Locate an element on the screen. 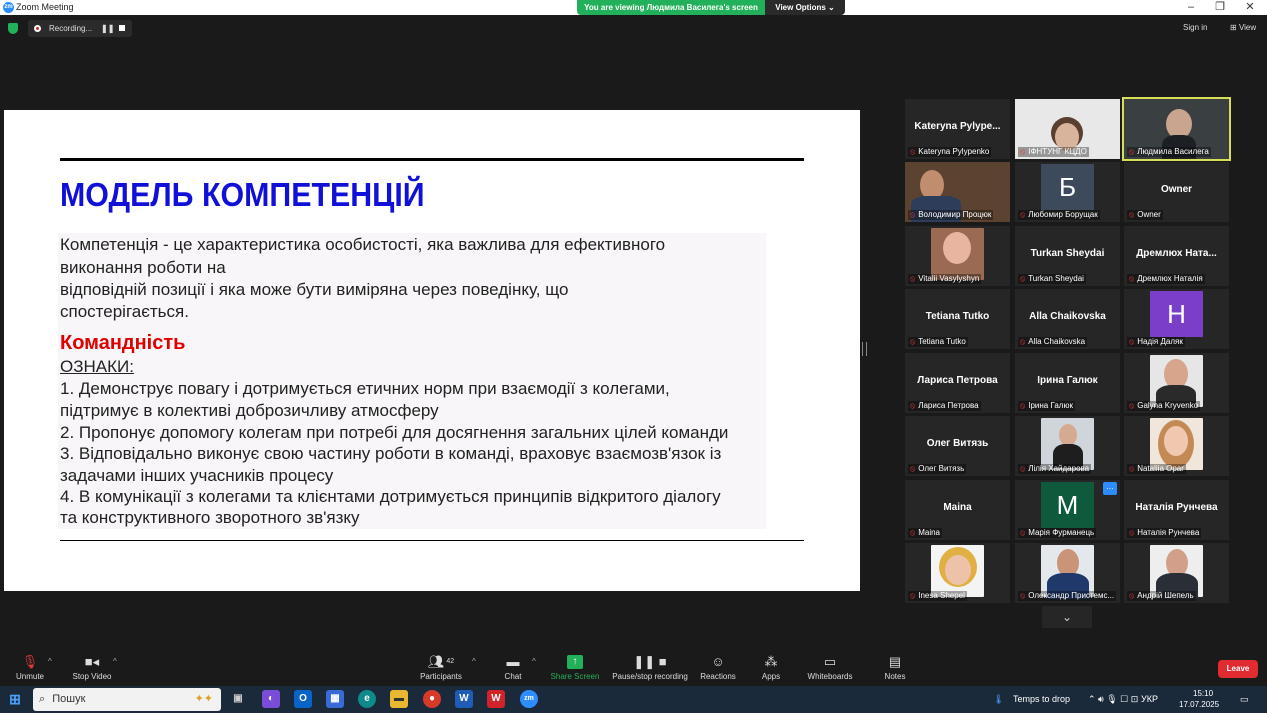 The width and height of the screenshot is (1267, 713). participant-tile: ⦸ Андрій Шепель is located at coordinates (1176, 573).